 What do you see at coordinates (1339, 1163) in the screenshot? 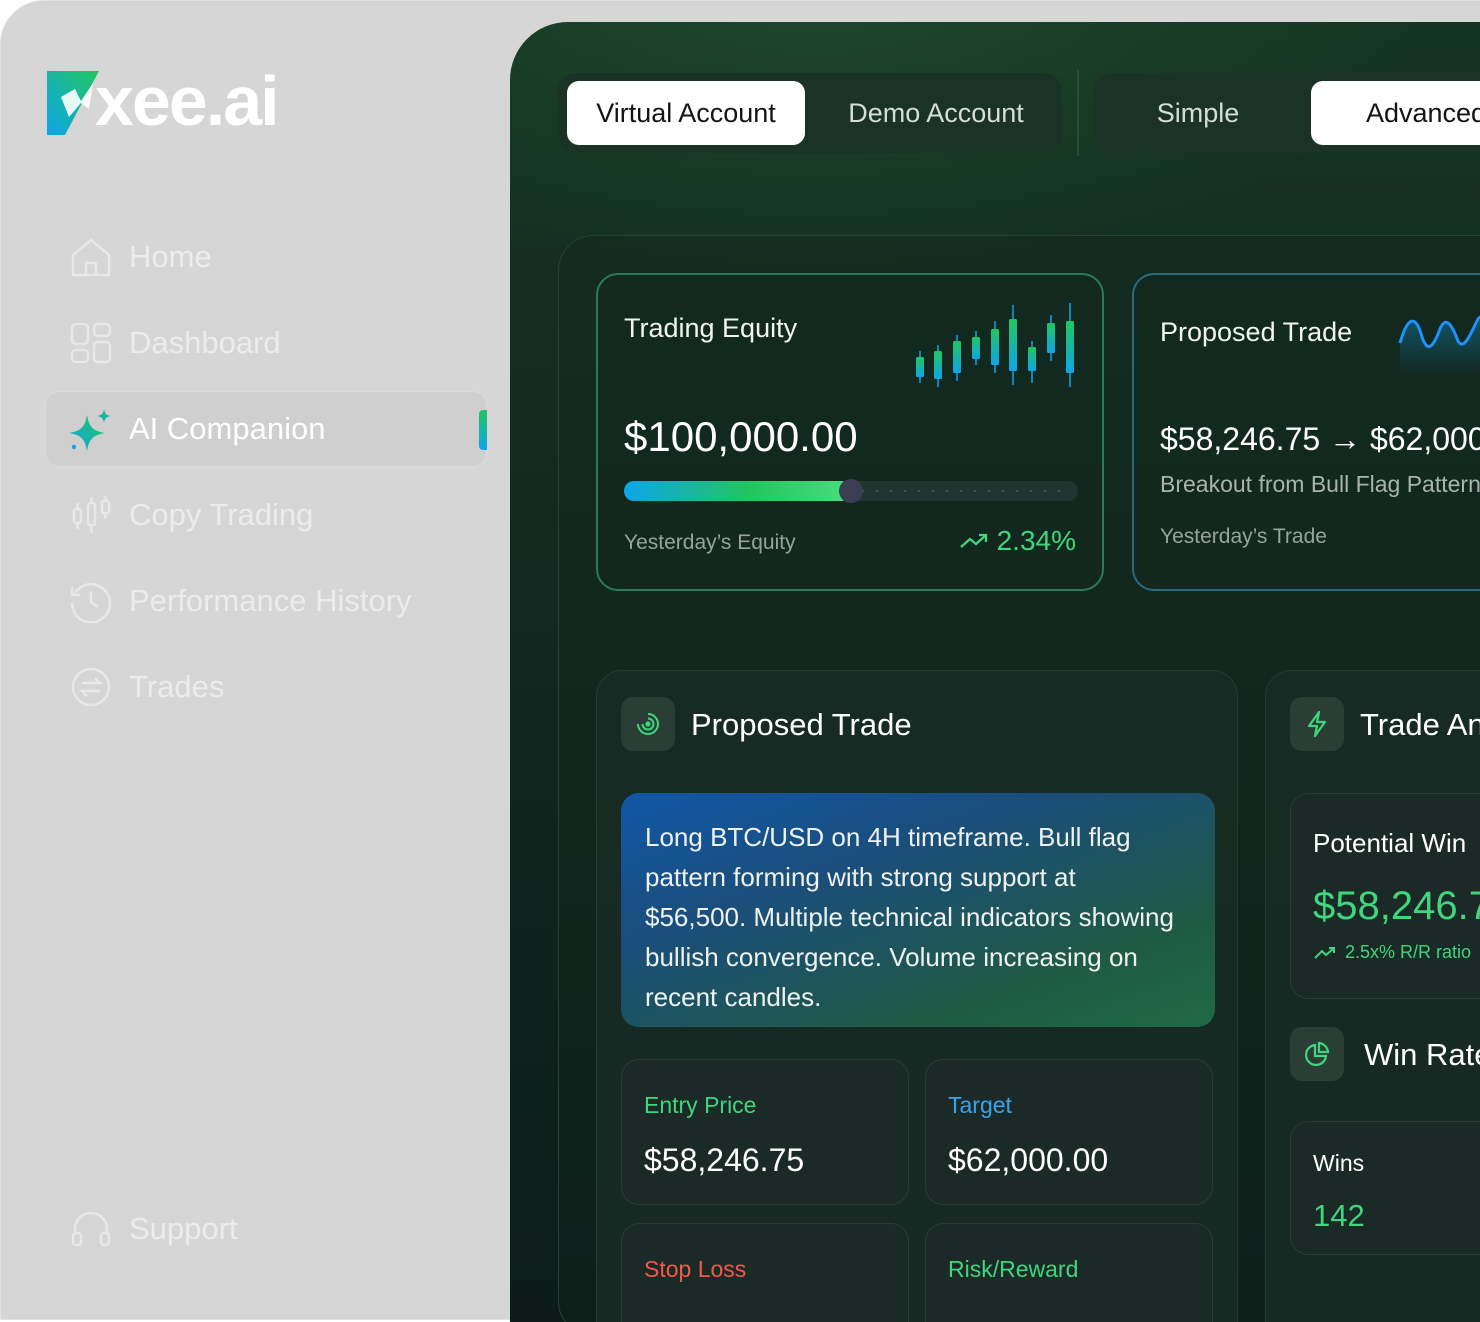
I see `wins-label: Wins` at bounding box center [1339, 1163].